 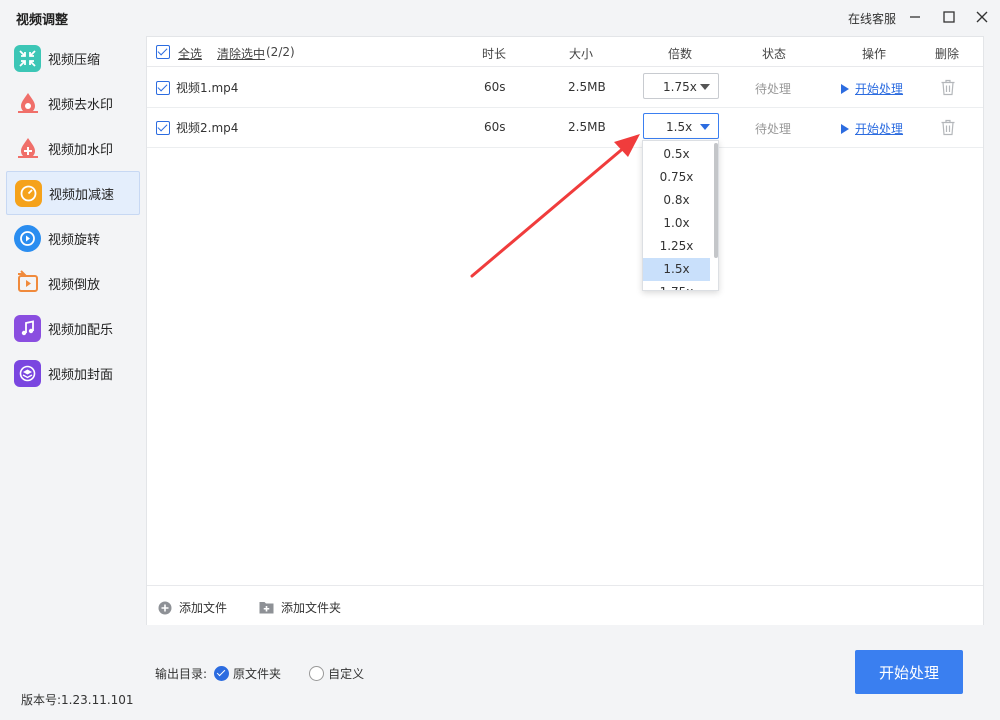 I want to click on online-support-link: 在线客服, so click(x=872, y=18).